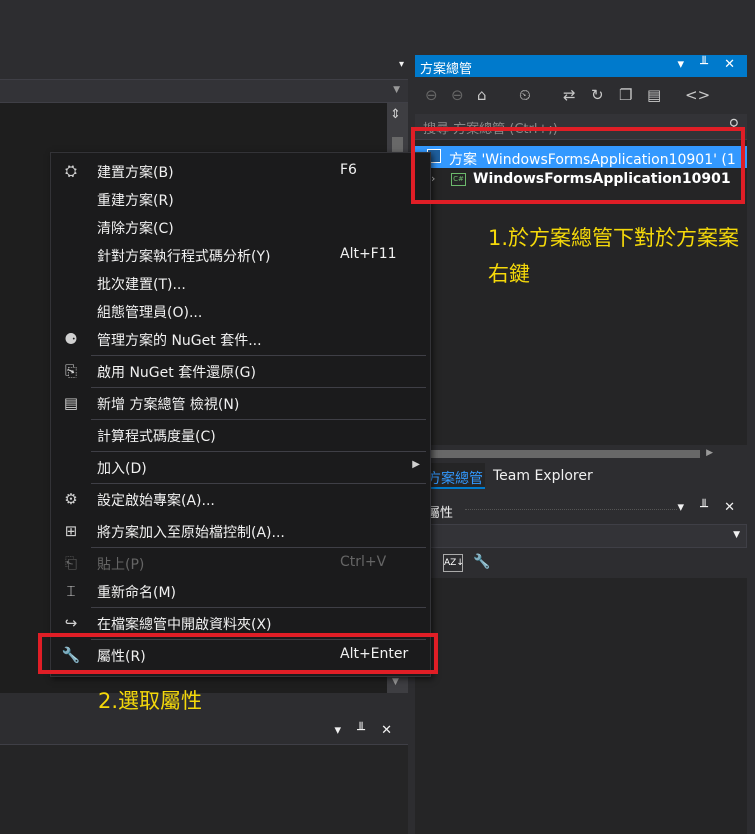 The width and height of the screenshot is (755, 834). What do you see at coordinates (71, 499) in the screenshot?
I see `gear-icon: ⚙` at bounding box center [71, 499].